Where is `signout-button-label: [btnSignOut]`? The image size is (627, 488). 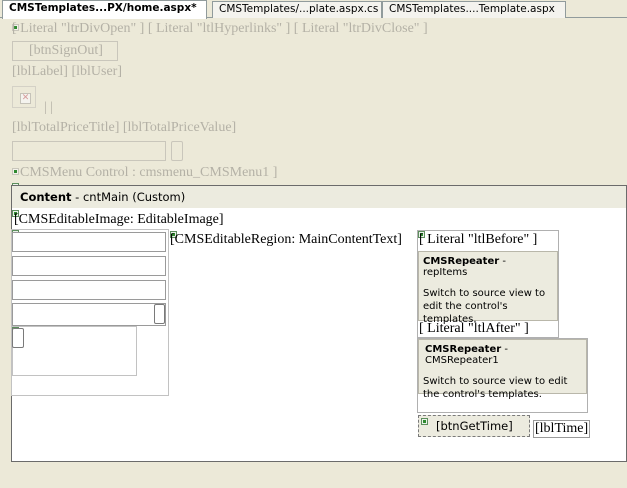
signout-button-label: [btnSignOut] is located at coordinates (66, 50).